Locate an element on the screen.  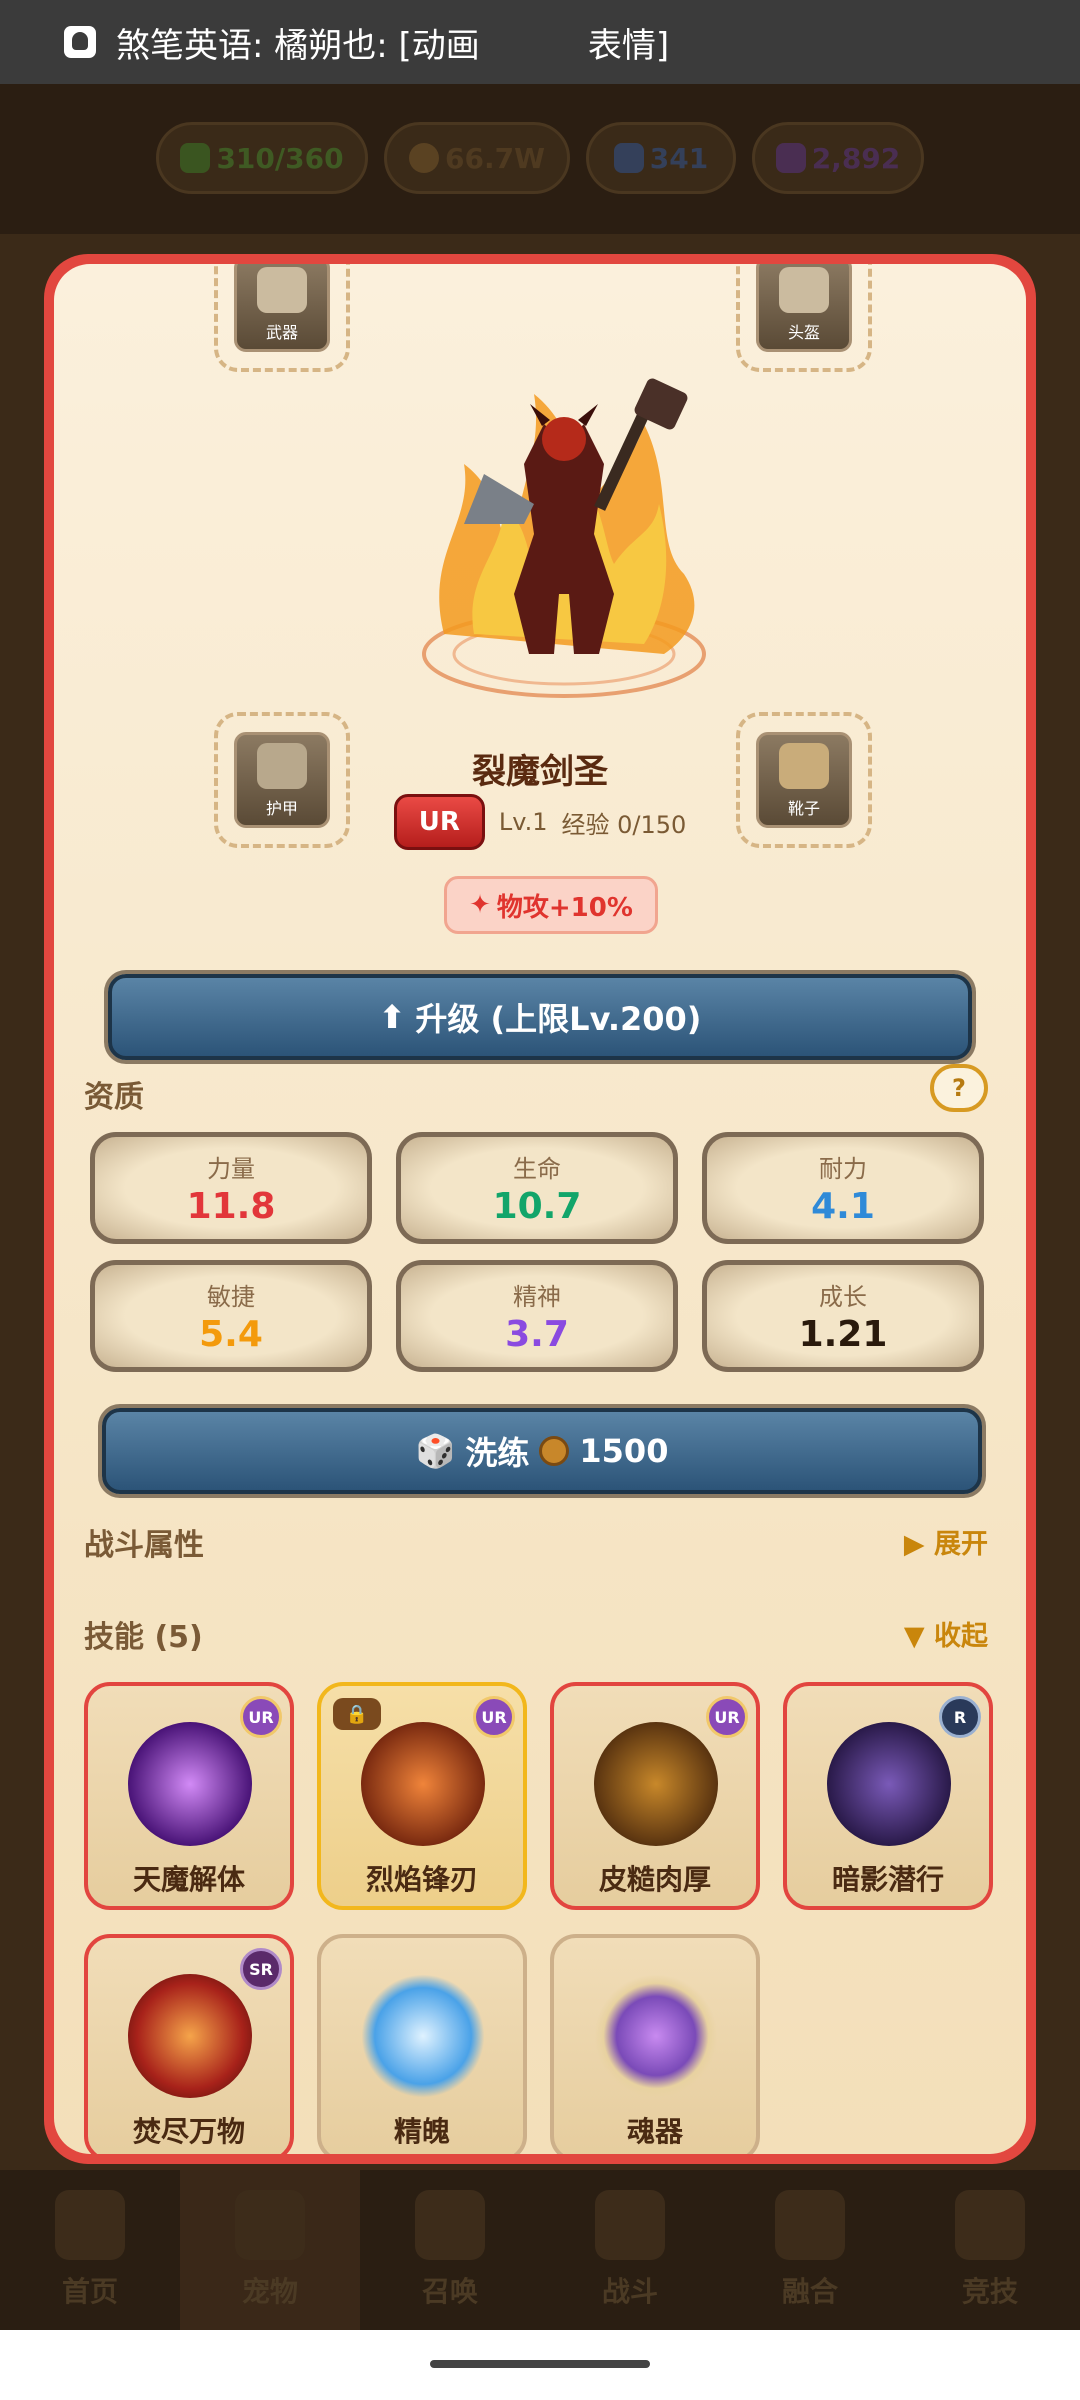
home-indicator is located at coordinates (540, 2364).